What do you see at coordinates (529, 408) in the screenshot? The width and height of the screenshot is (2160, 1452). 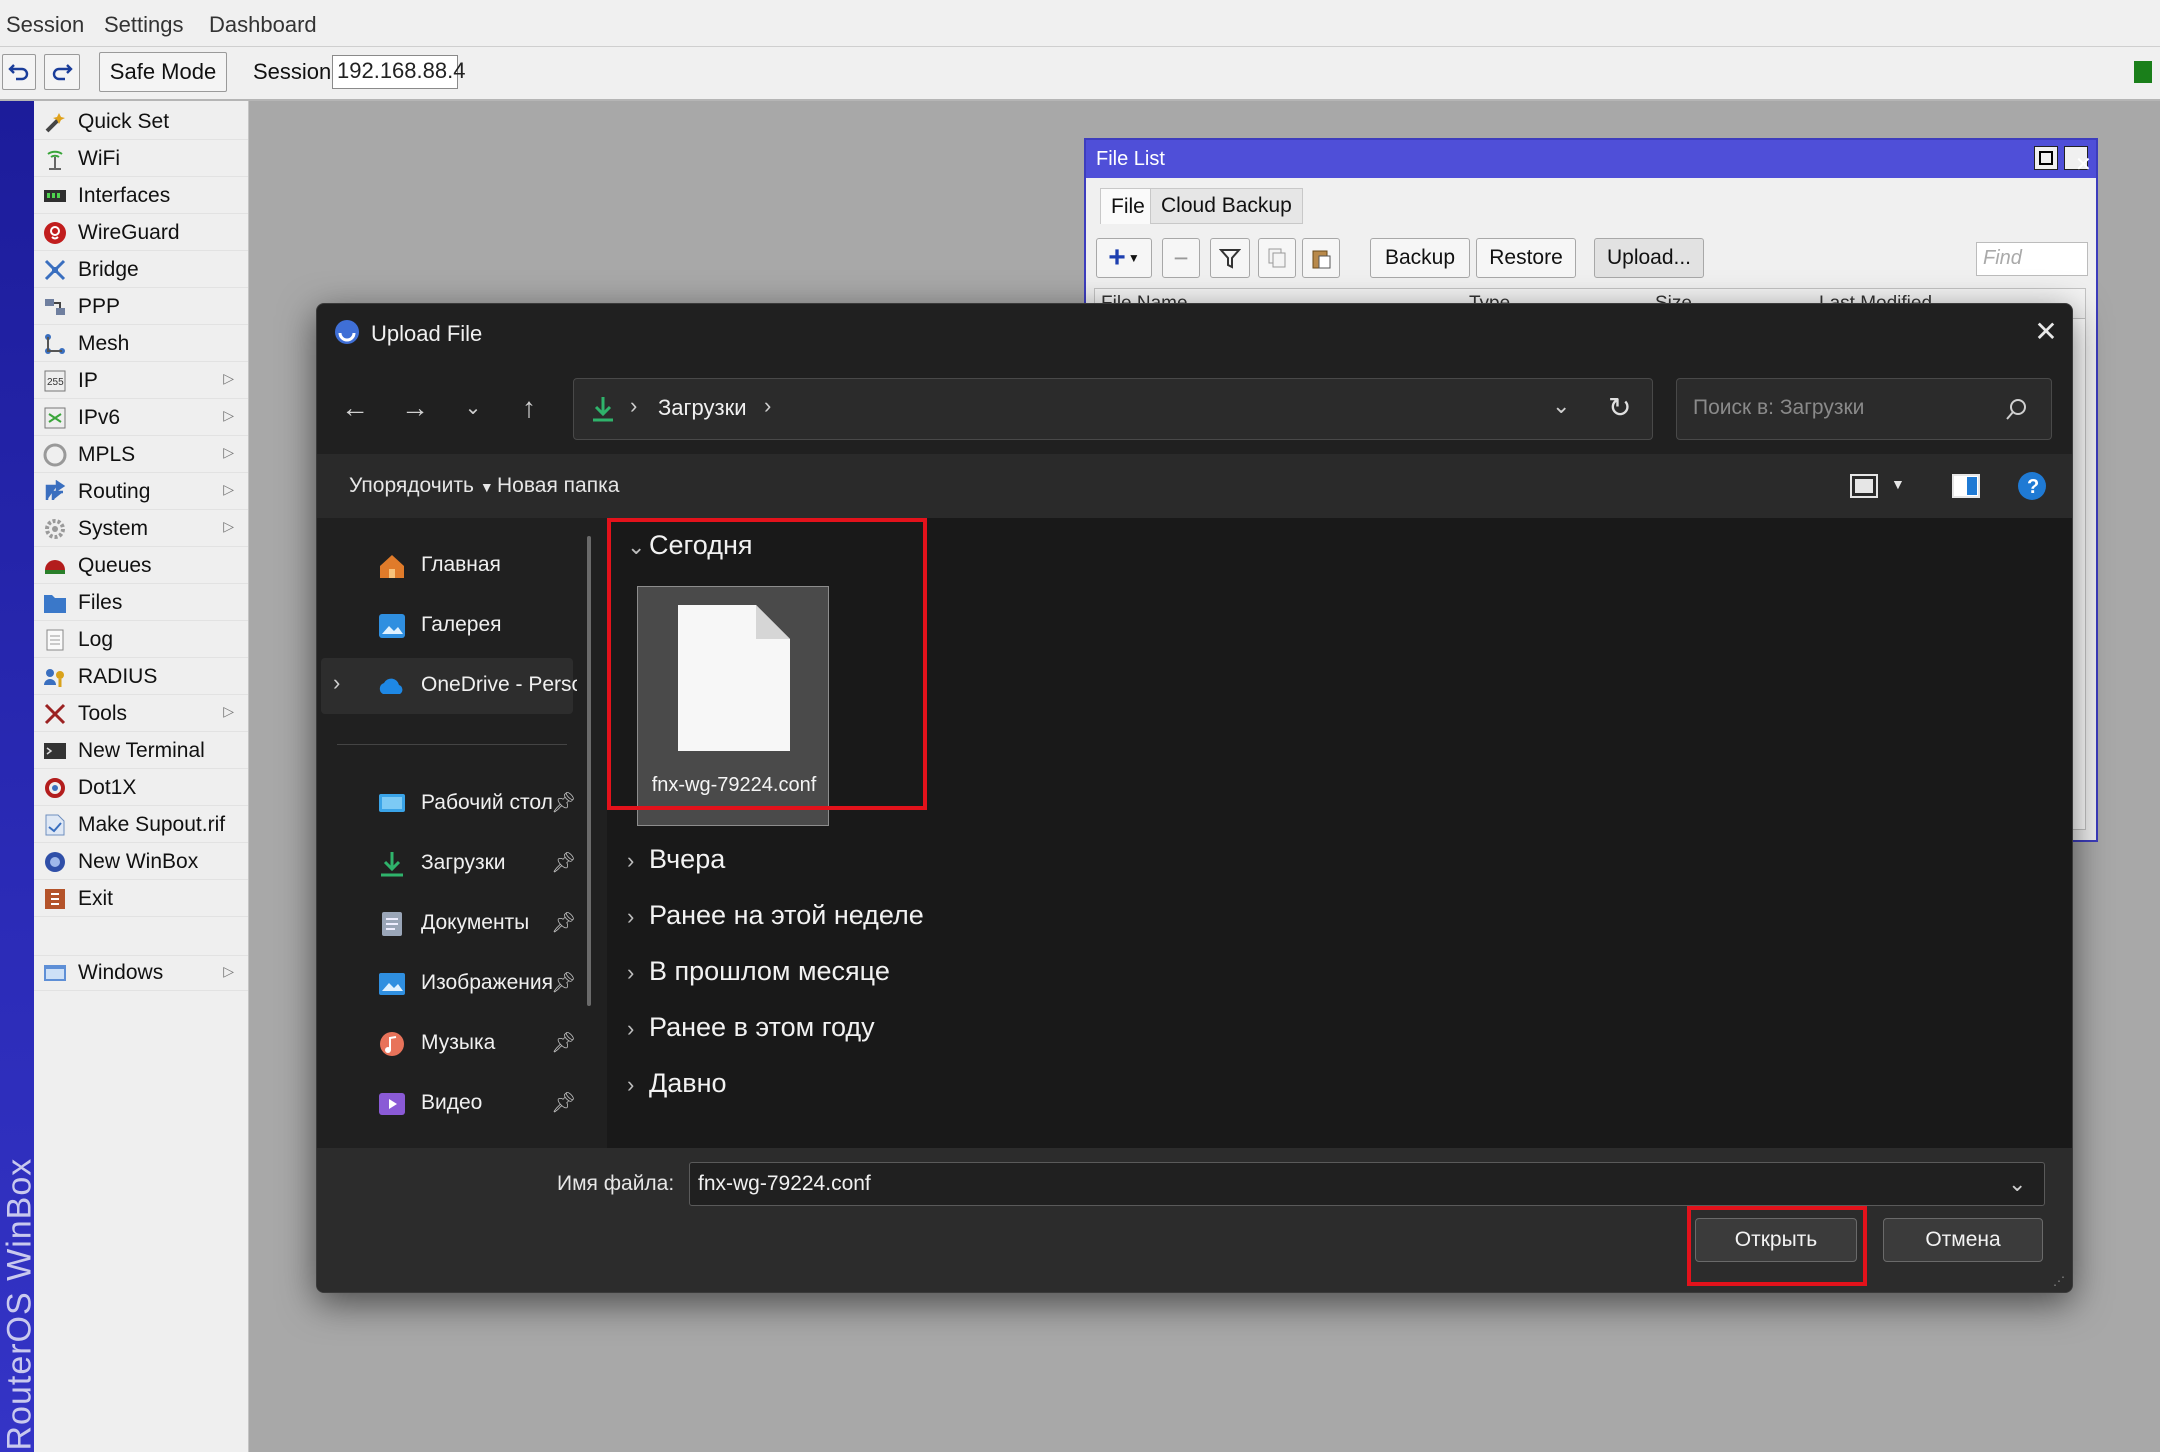 I see `up-button: ↑` at bounding box center [529, 408].